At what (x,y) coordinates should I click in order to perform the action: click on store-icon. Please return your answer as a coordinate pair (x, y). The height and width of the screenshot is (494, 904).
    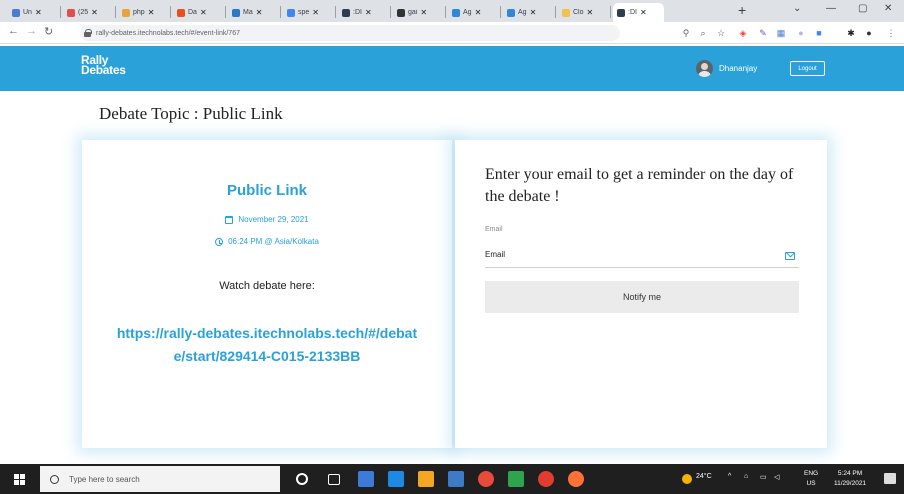
    Looking at the image, I should click on (396, 479).